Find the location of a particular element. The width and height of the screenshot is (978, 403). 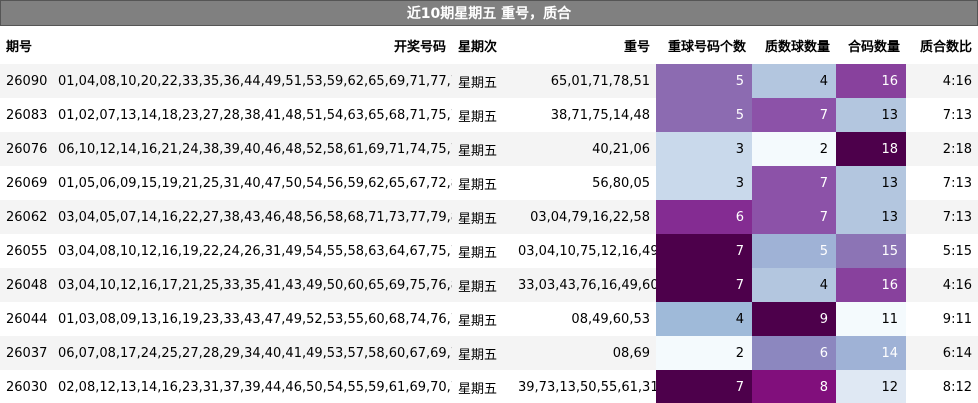

cell-prime-count: 2 is located at coordinates (794, 149).